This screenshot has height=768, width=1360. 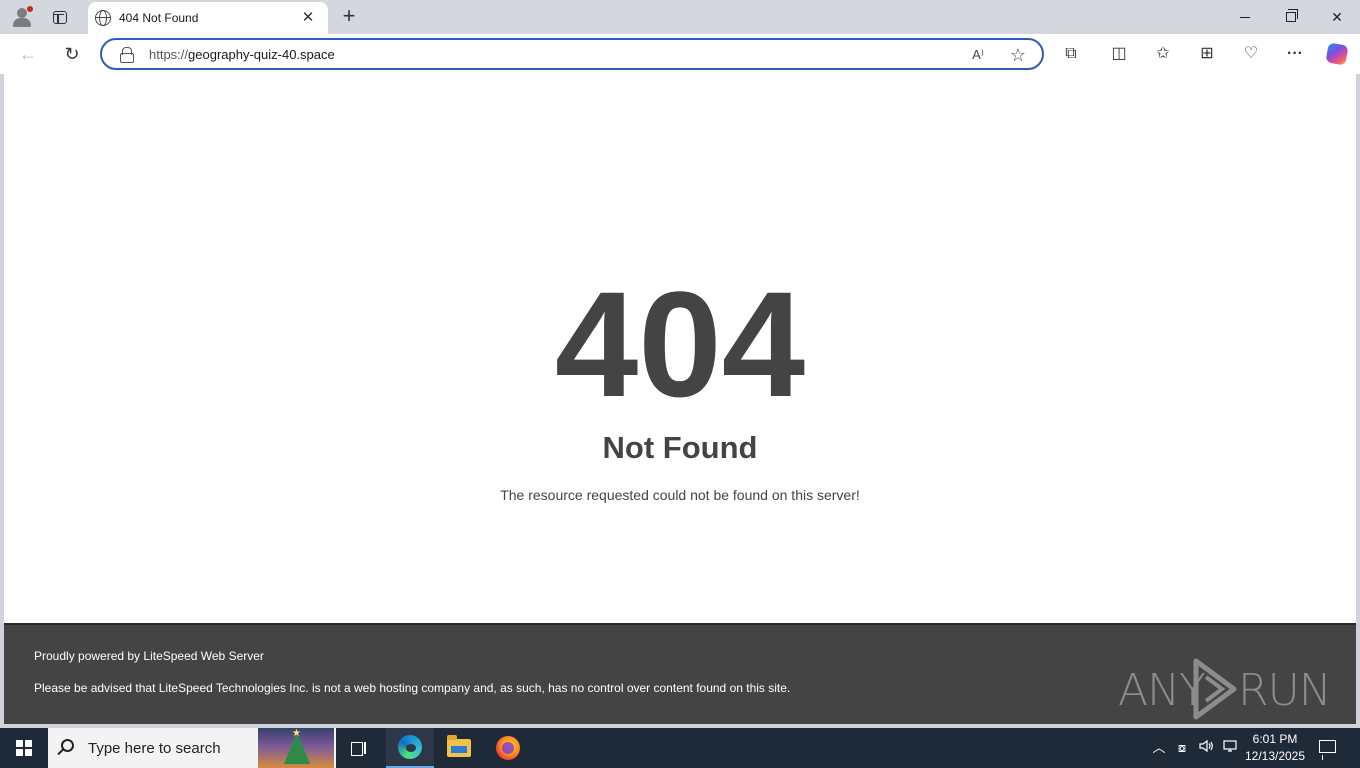 I want to click on favorites-icon: ✩, so click(x=1163, y=54).